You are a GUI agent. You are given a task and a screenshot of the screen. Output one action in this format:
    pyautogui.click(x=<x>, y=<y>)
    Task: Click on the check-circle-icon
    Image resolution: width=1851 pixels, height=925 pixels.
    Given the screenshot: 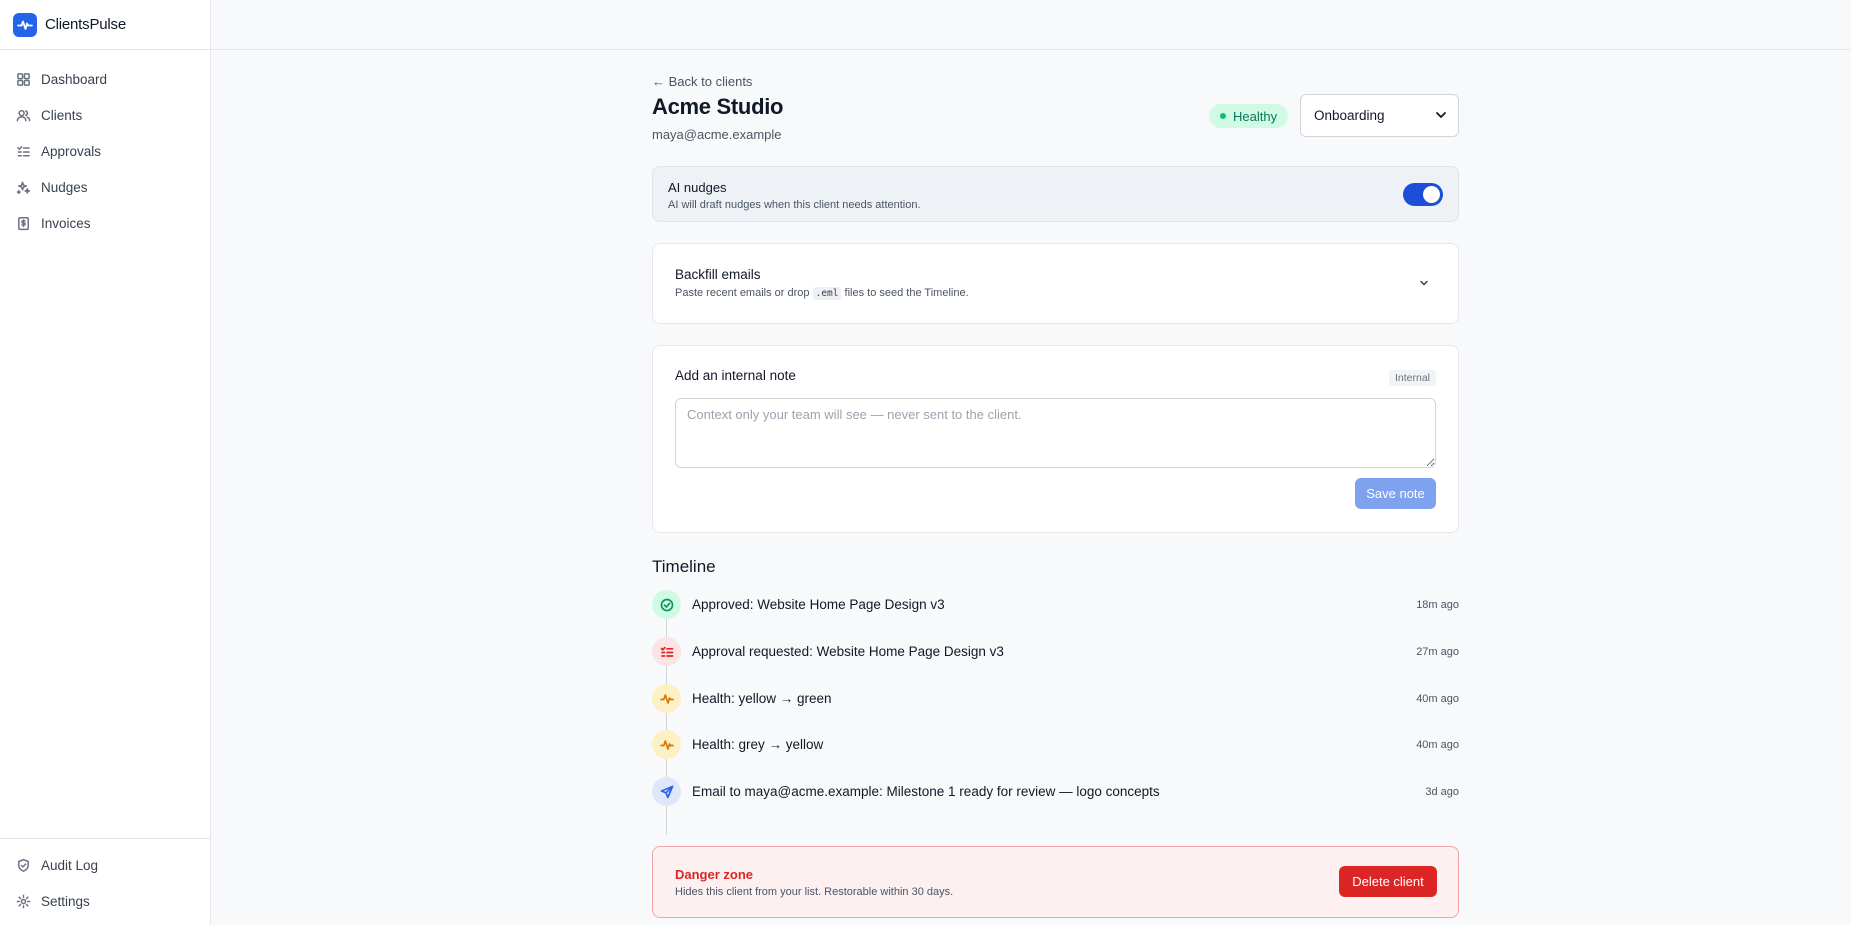 What is the action you would take?
    pyautogui.click(x=666, y=604)
    